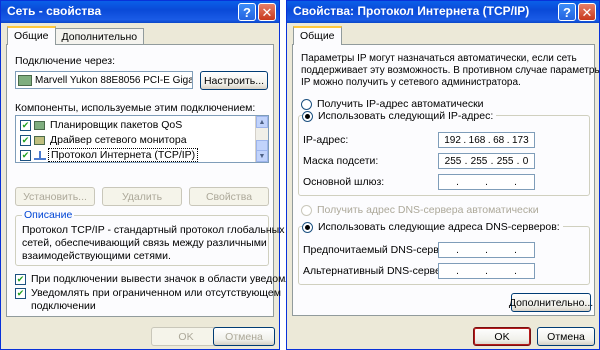 This screenshot has width=600, height=350. I want to click on auto-ip-option: Получить IP-адрес автоматически, so click(392, 104).